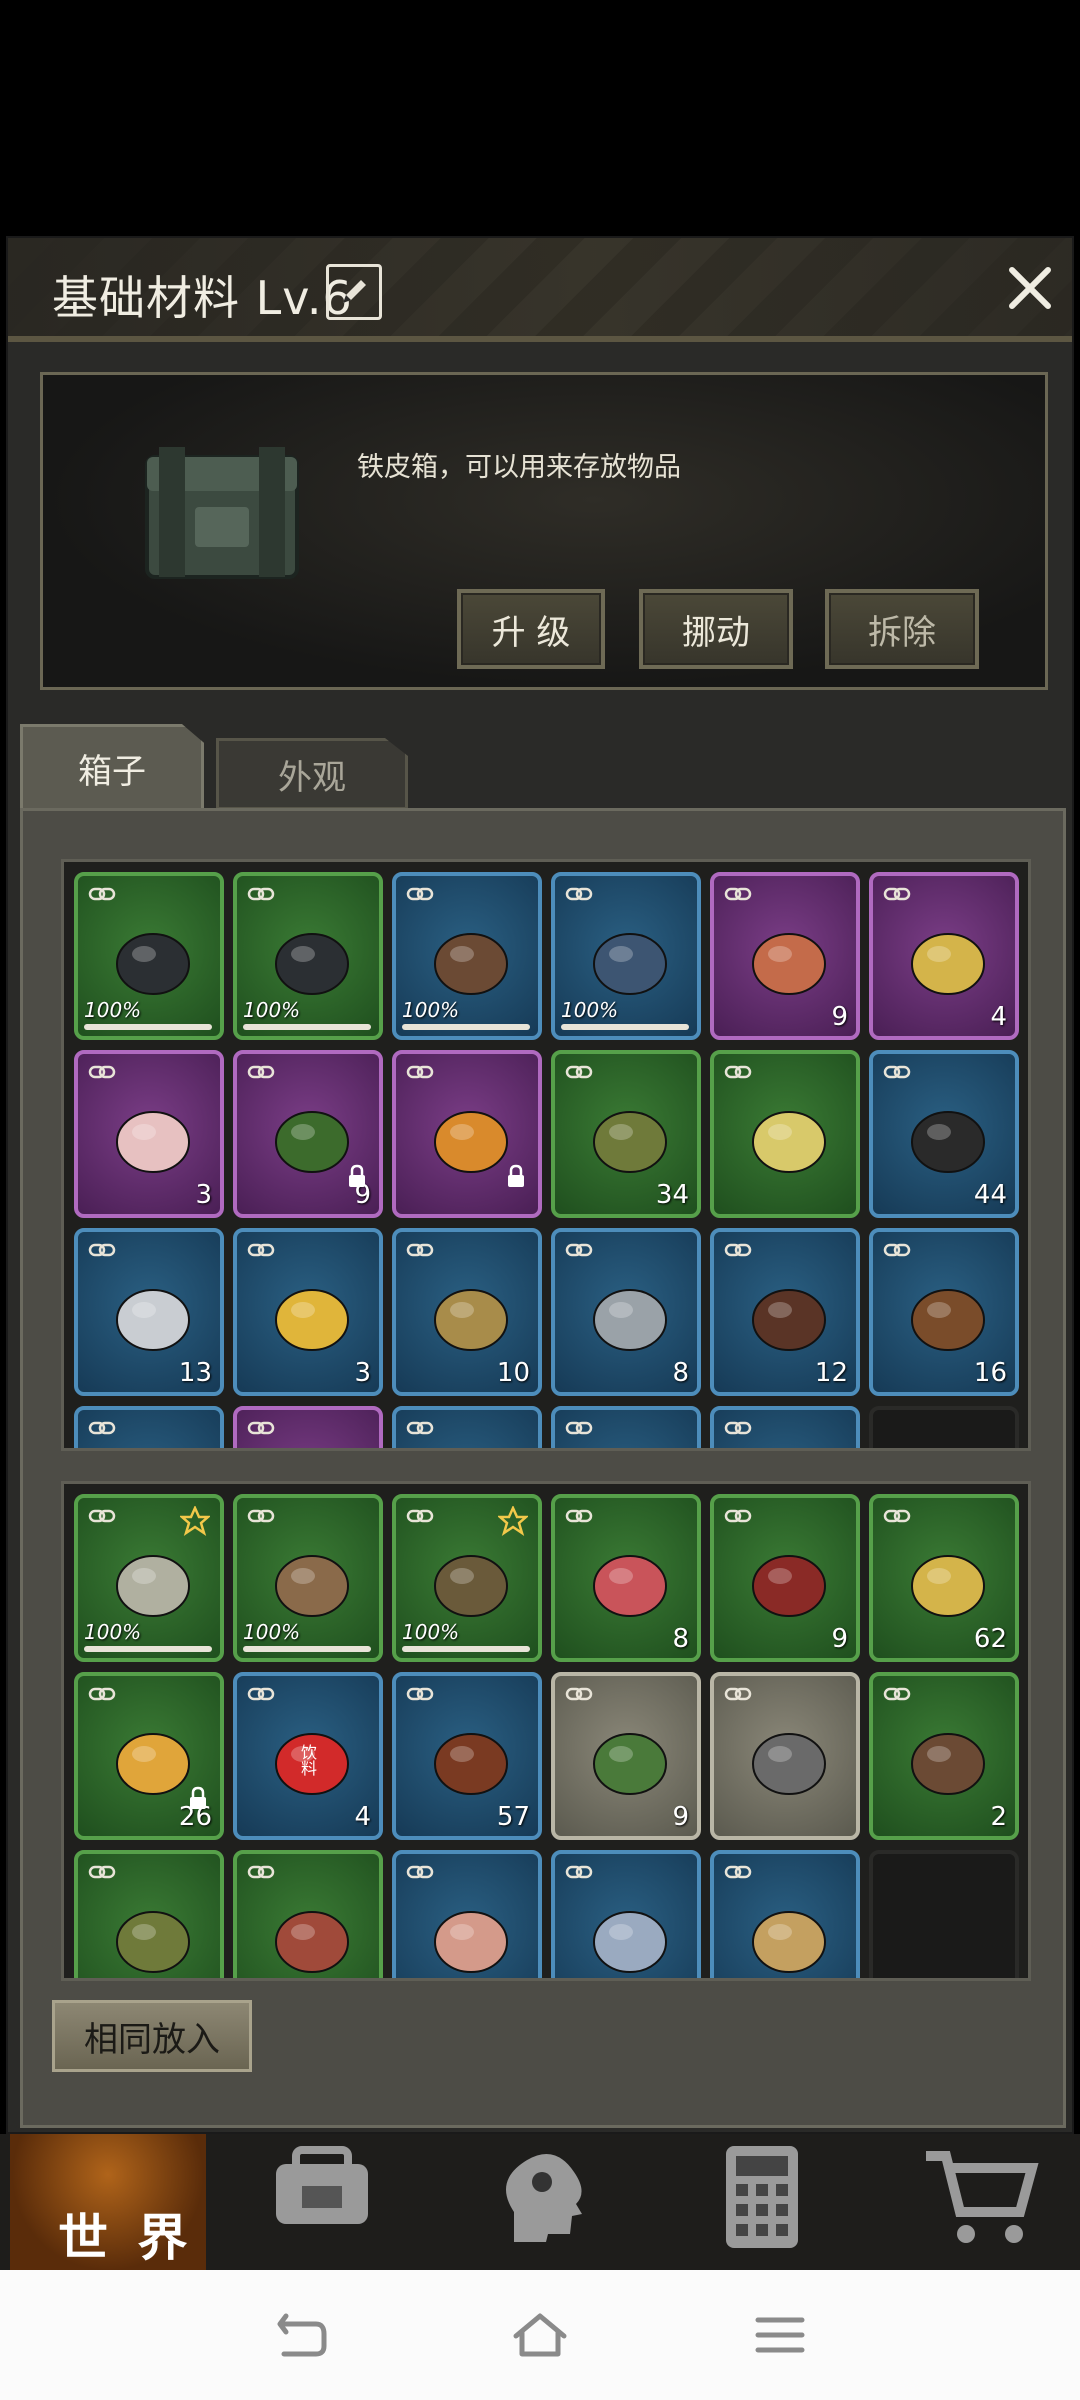  Describe the element at coordinates (513, 1521) in the screenshot. I see `star-icon` at that location.